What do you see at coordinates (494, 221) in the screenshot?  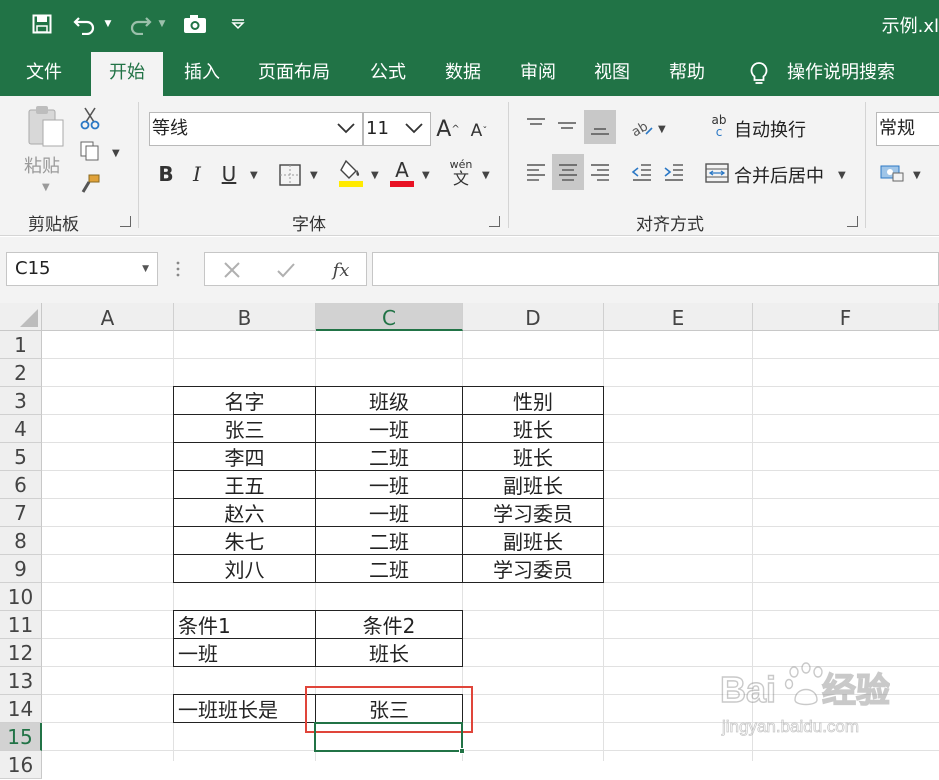 I see `font-launcher-icon` at bounding box center [494, 221].